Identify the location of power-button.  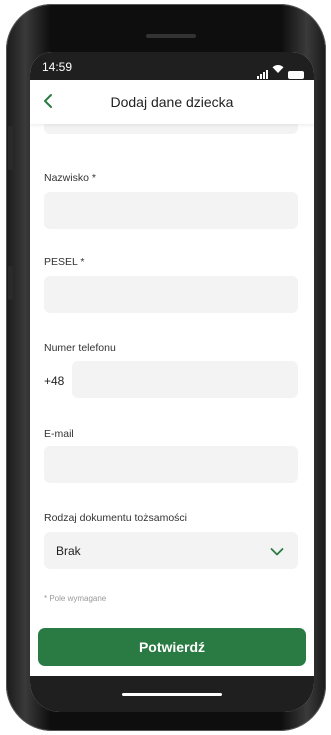
(10, 283).